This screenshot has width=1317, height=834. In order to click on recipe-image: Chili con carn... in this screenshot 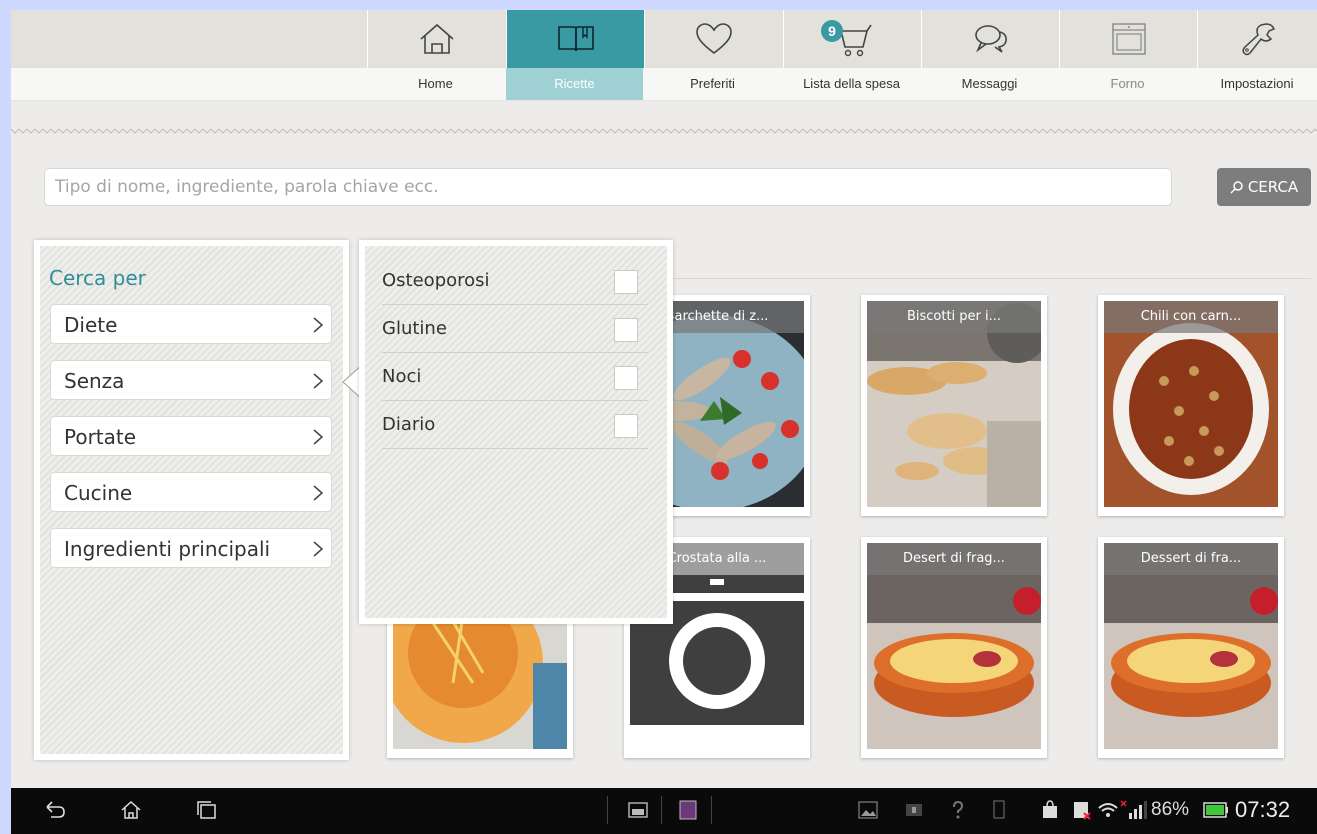, I will do `click(1191, 404)`.